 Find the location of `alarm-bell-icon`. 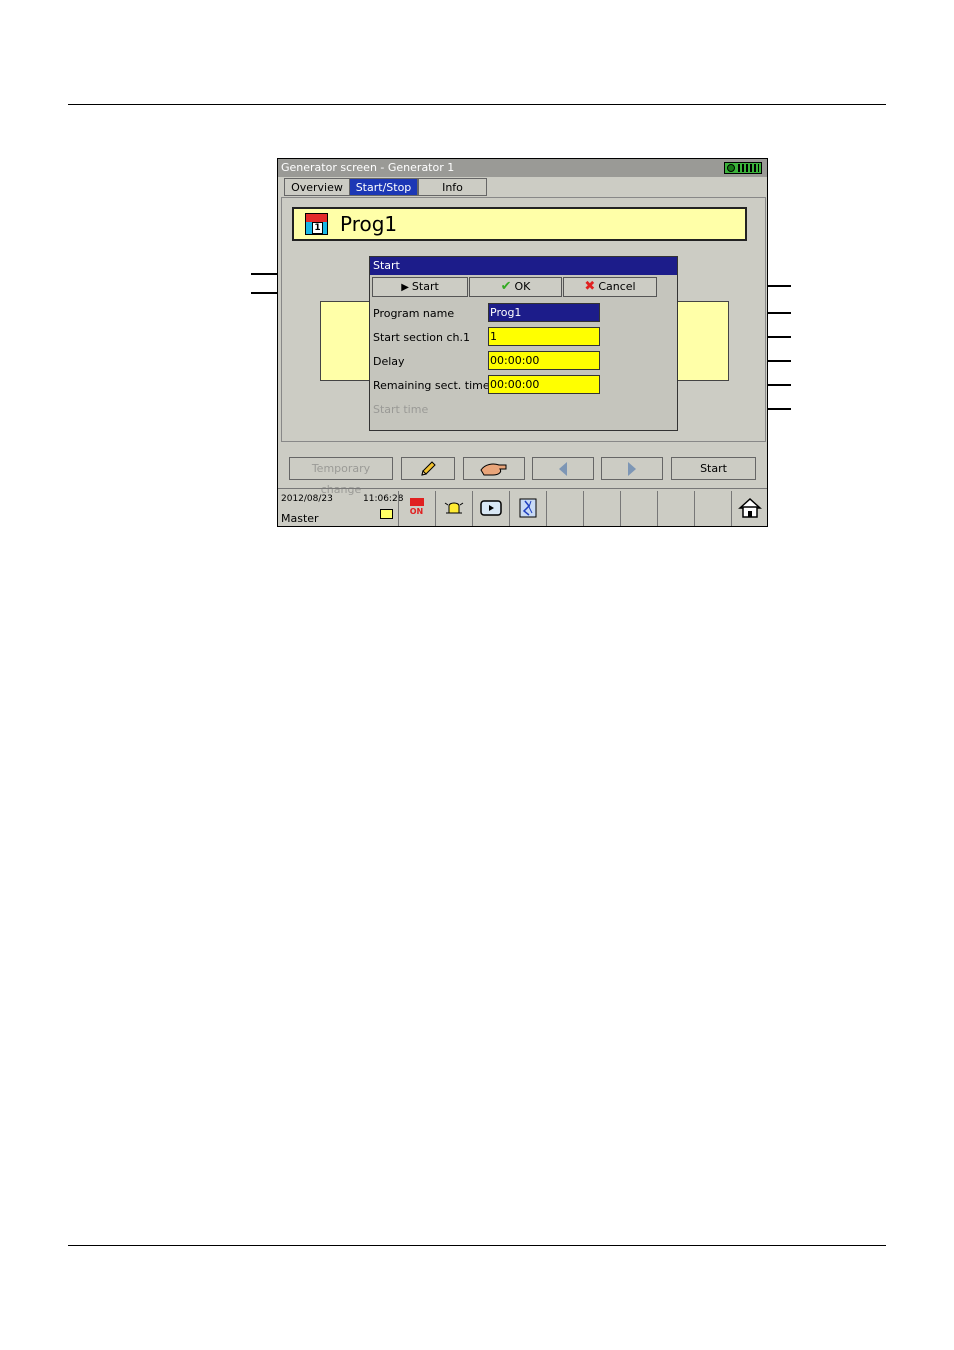

alarm-bell-icon is located at coordinates (453, 508).